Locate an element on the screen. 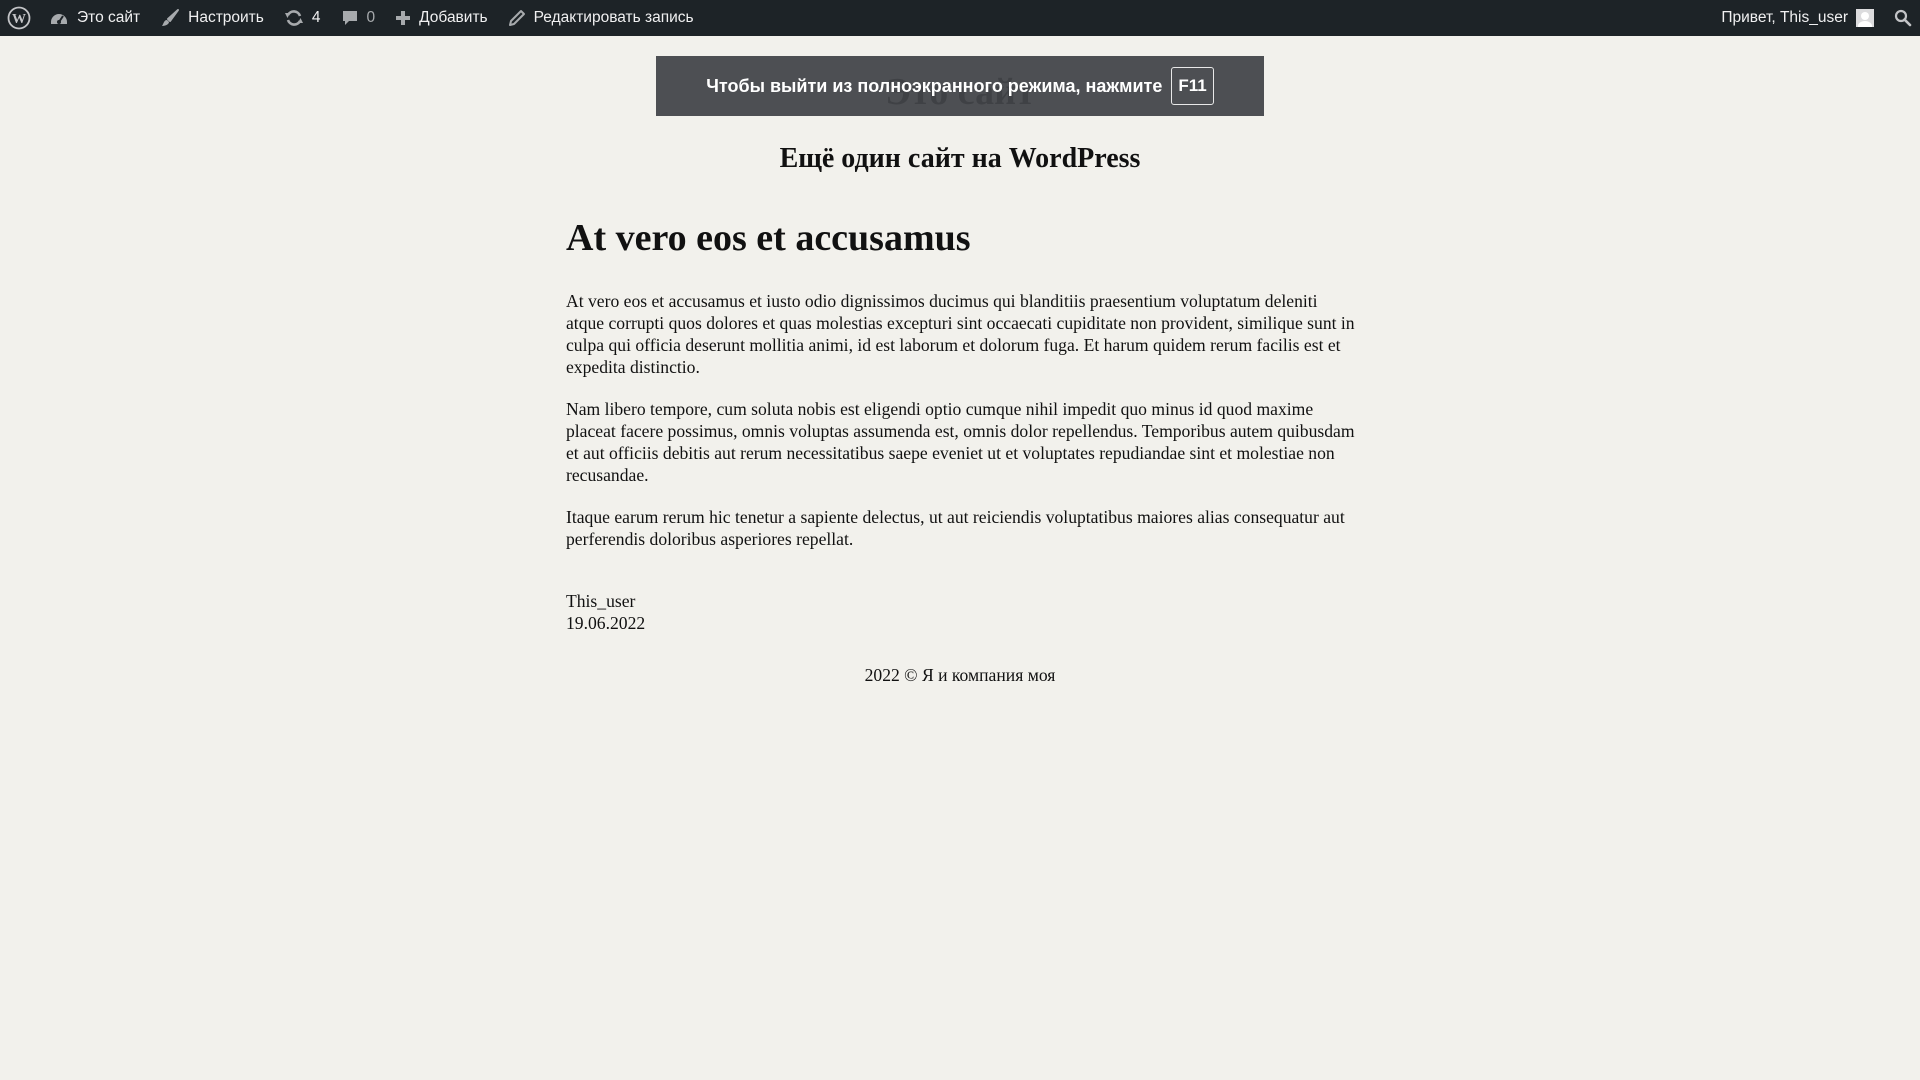 This screenshot has height=1080, width=1920. updates-count: 4 is located at coordinates (316, 17).